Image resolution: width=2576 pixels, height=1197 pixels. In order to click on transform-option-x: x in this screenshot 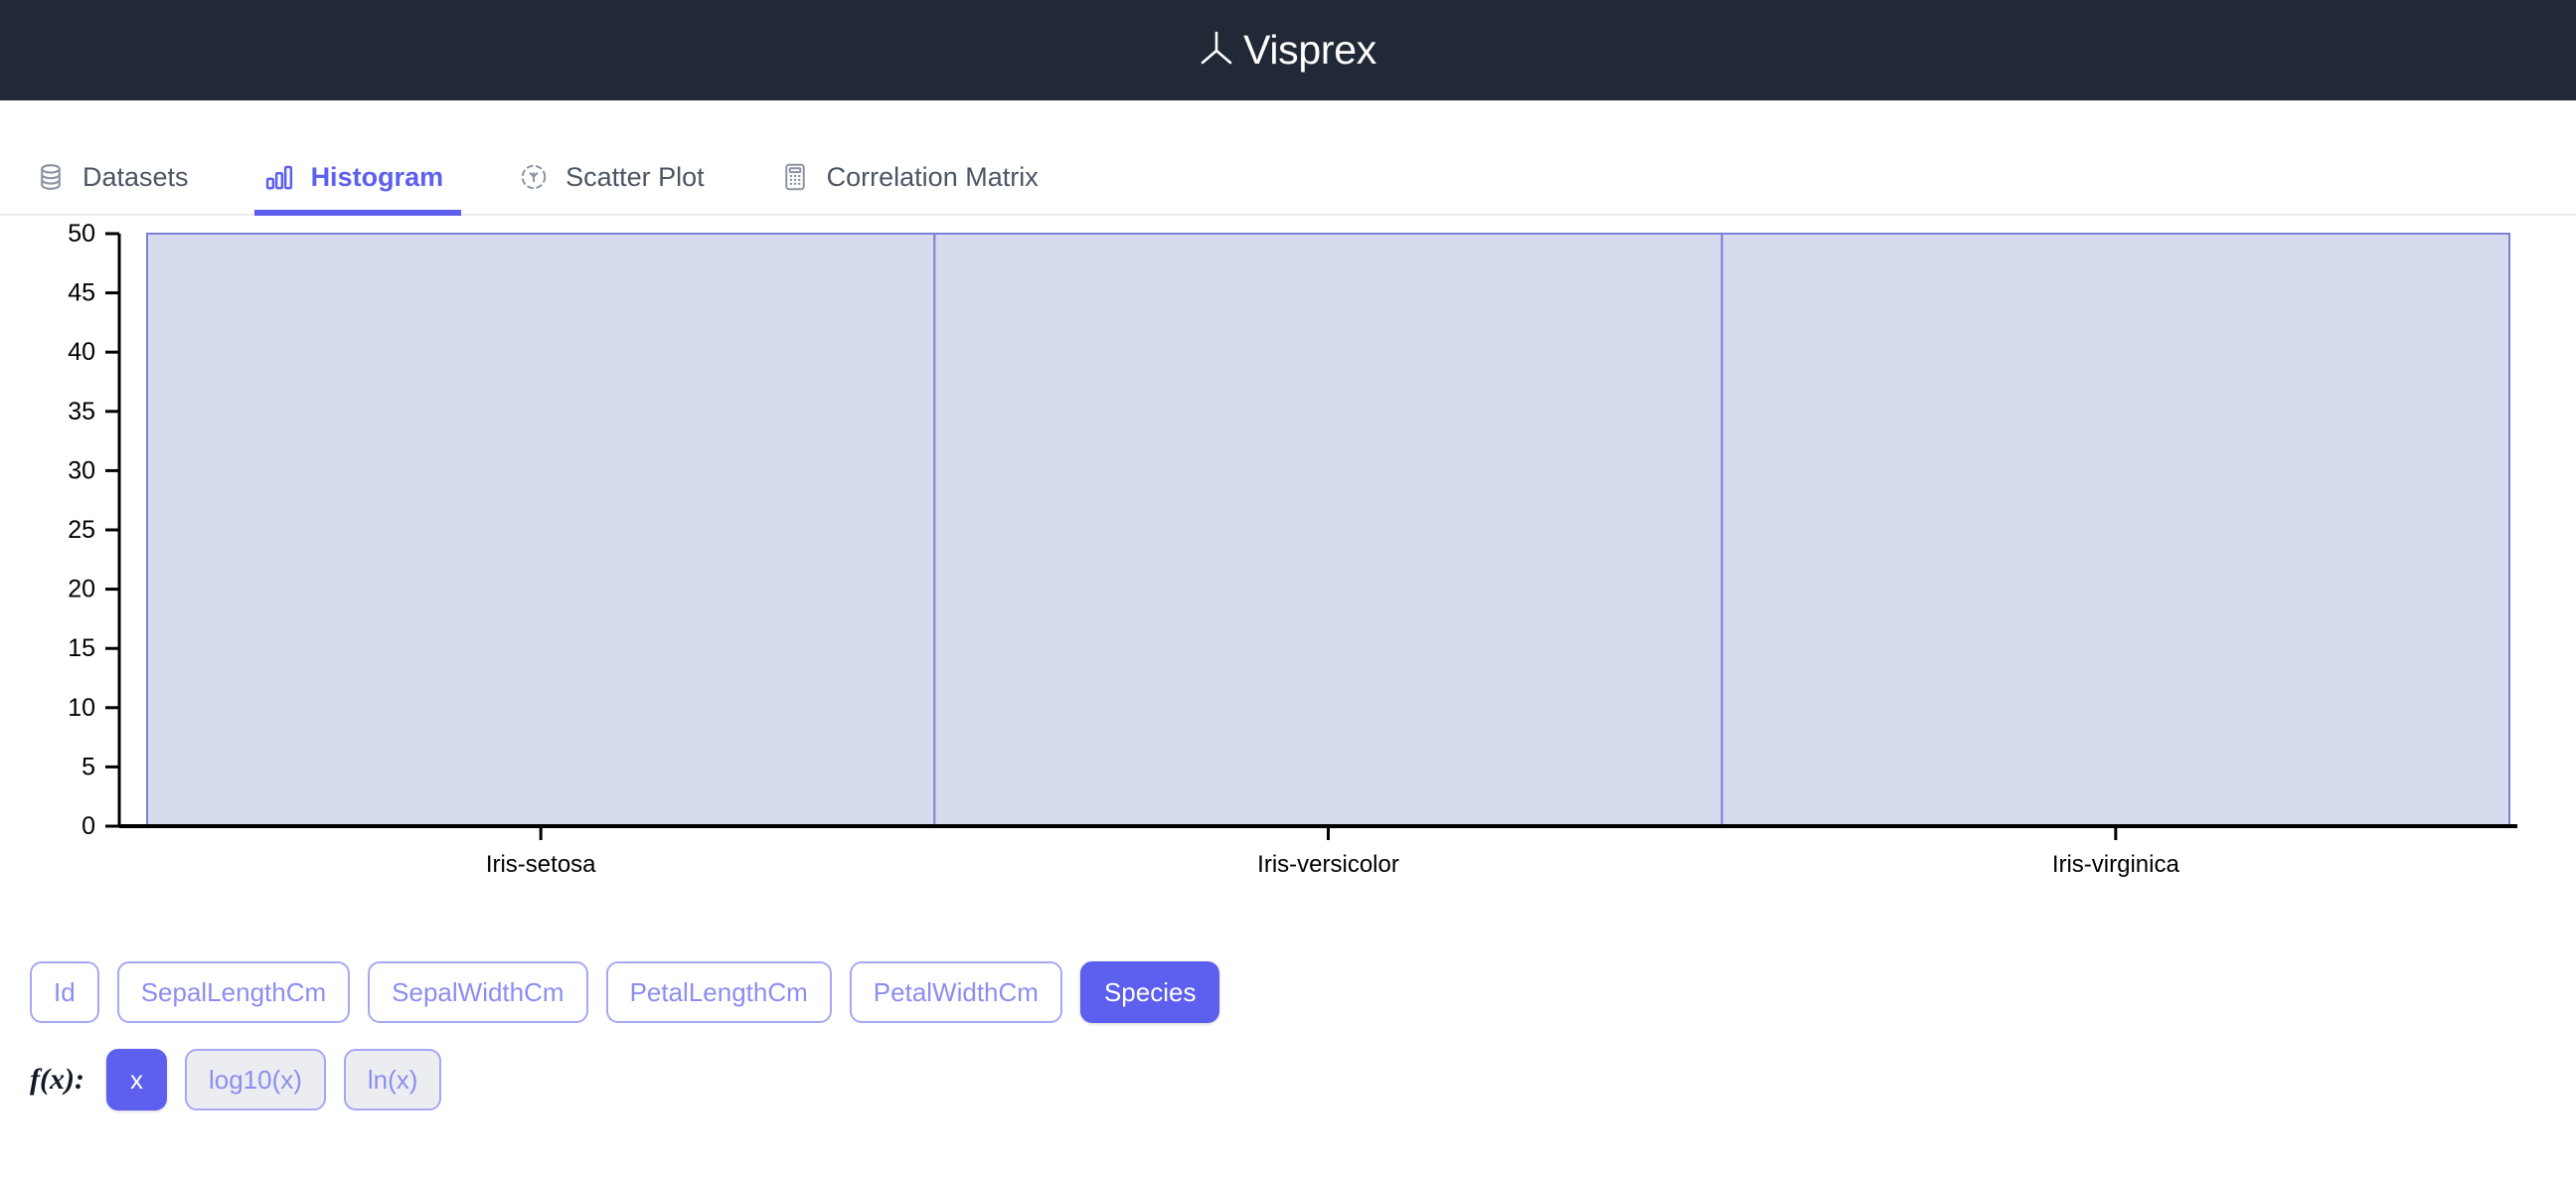, I will do `click(136, 1080)`.